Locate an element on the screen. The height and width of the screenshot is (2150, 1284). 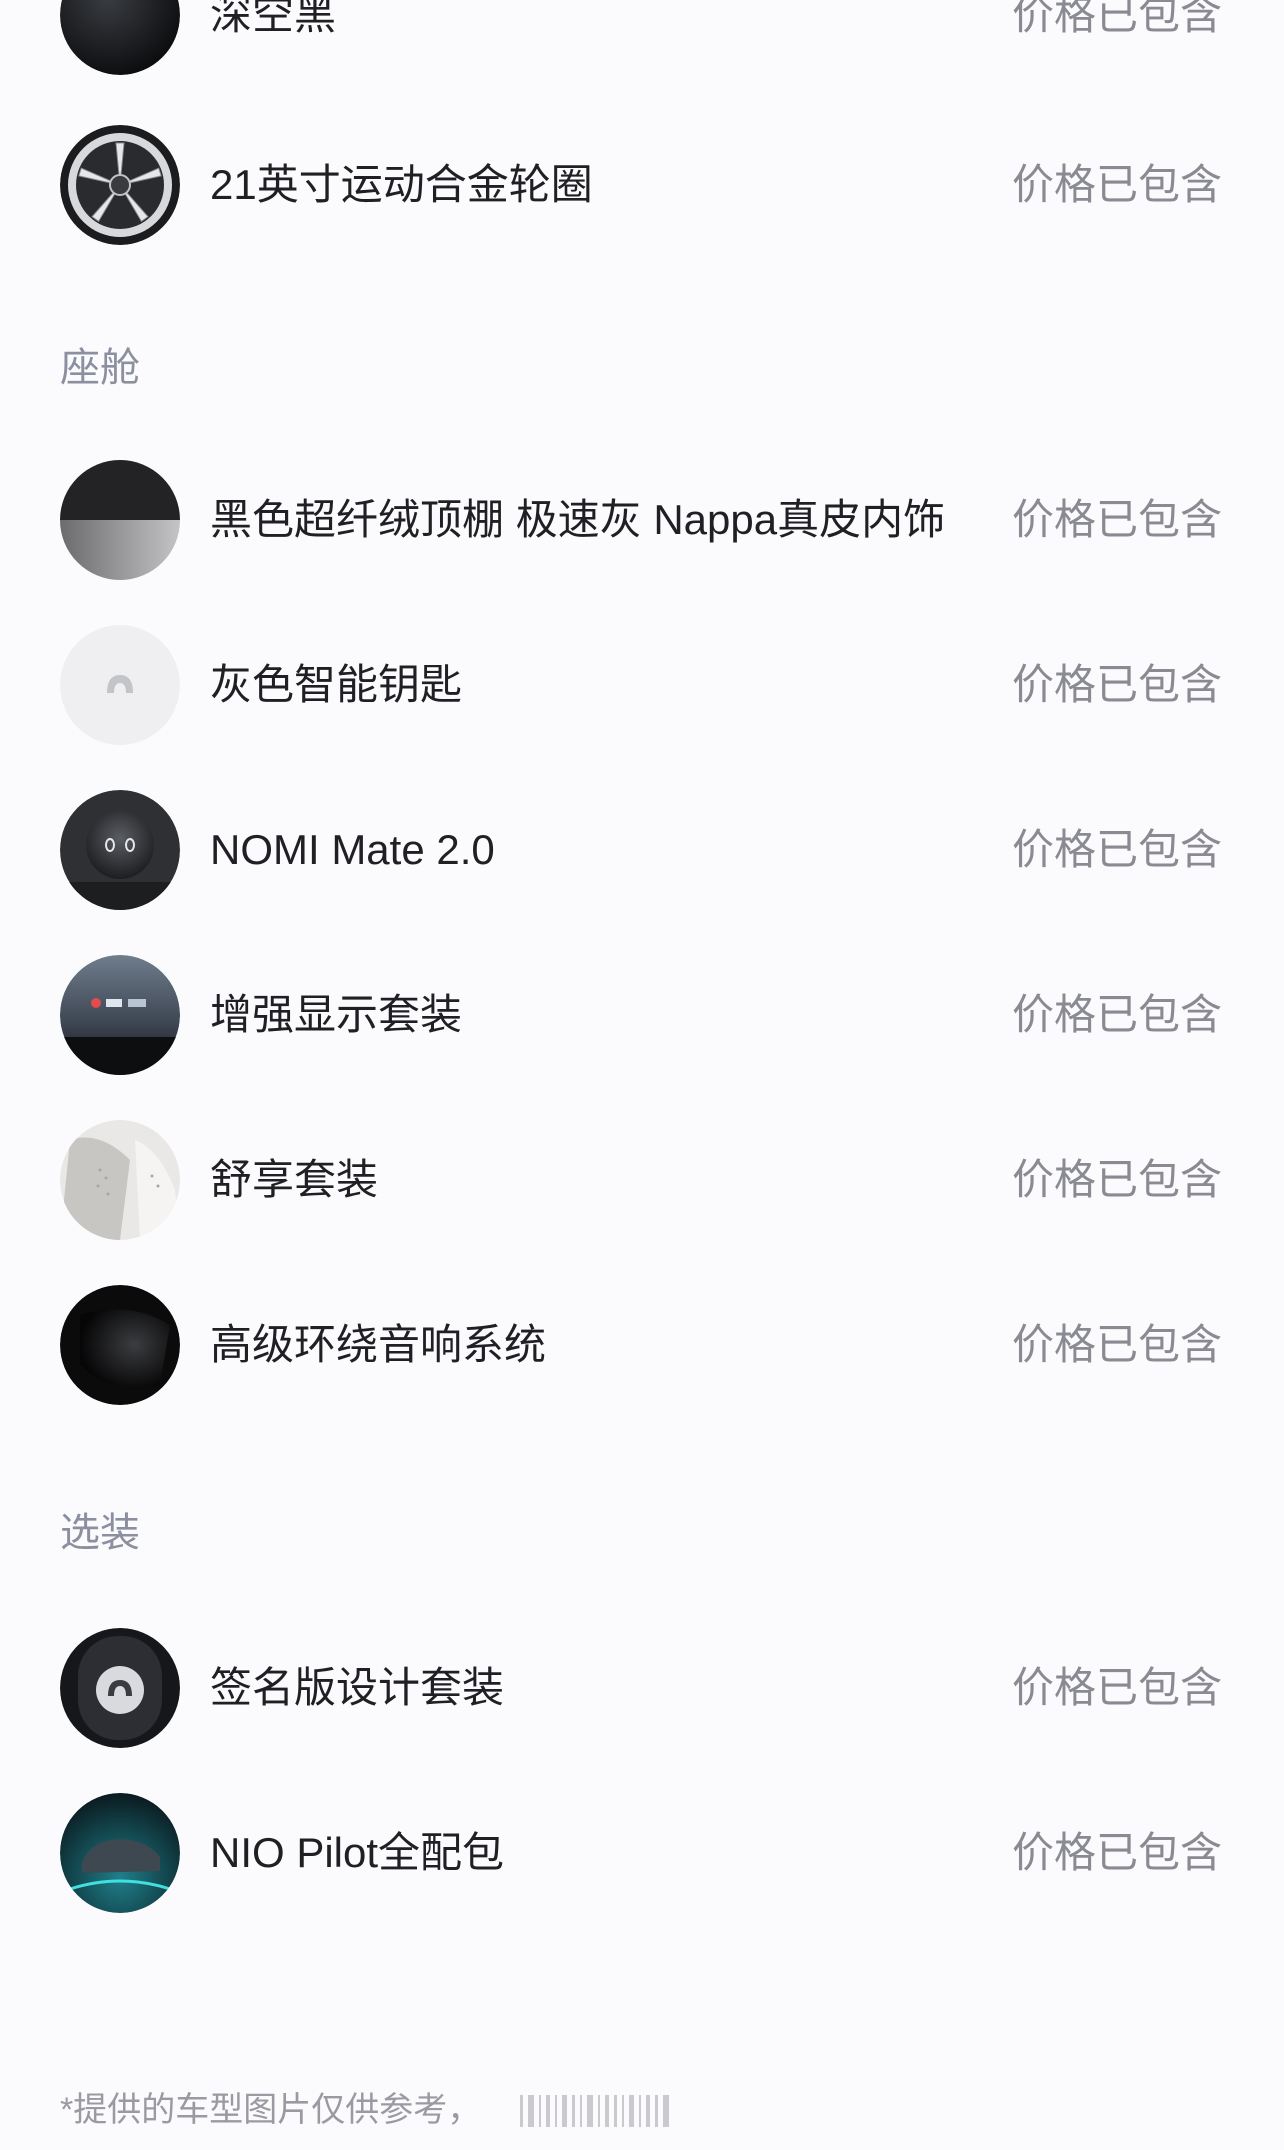
option-row-comfort: 舒享套装 价格已包含 is located at coordinates (642, 1180).